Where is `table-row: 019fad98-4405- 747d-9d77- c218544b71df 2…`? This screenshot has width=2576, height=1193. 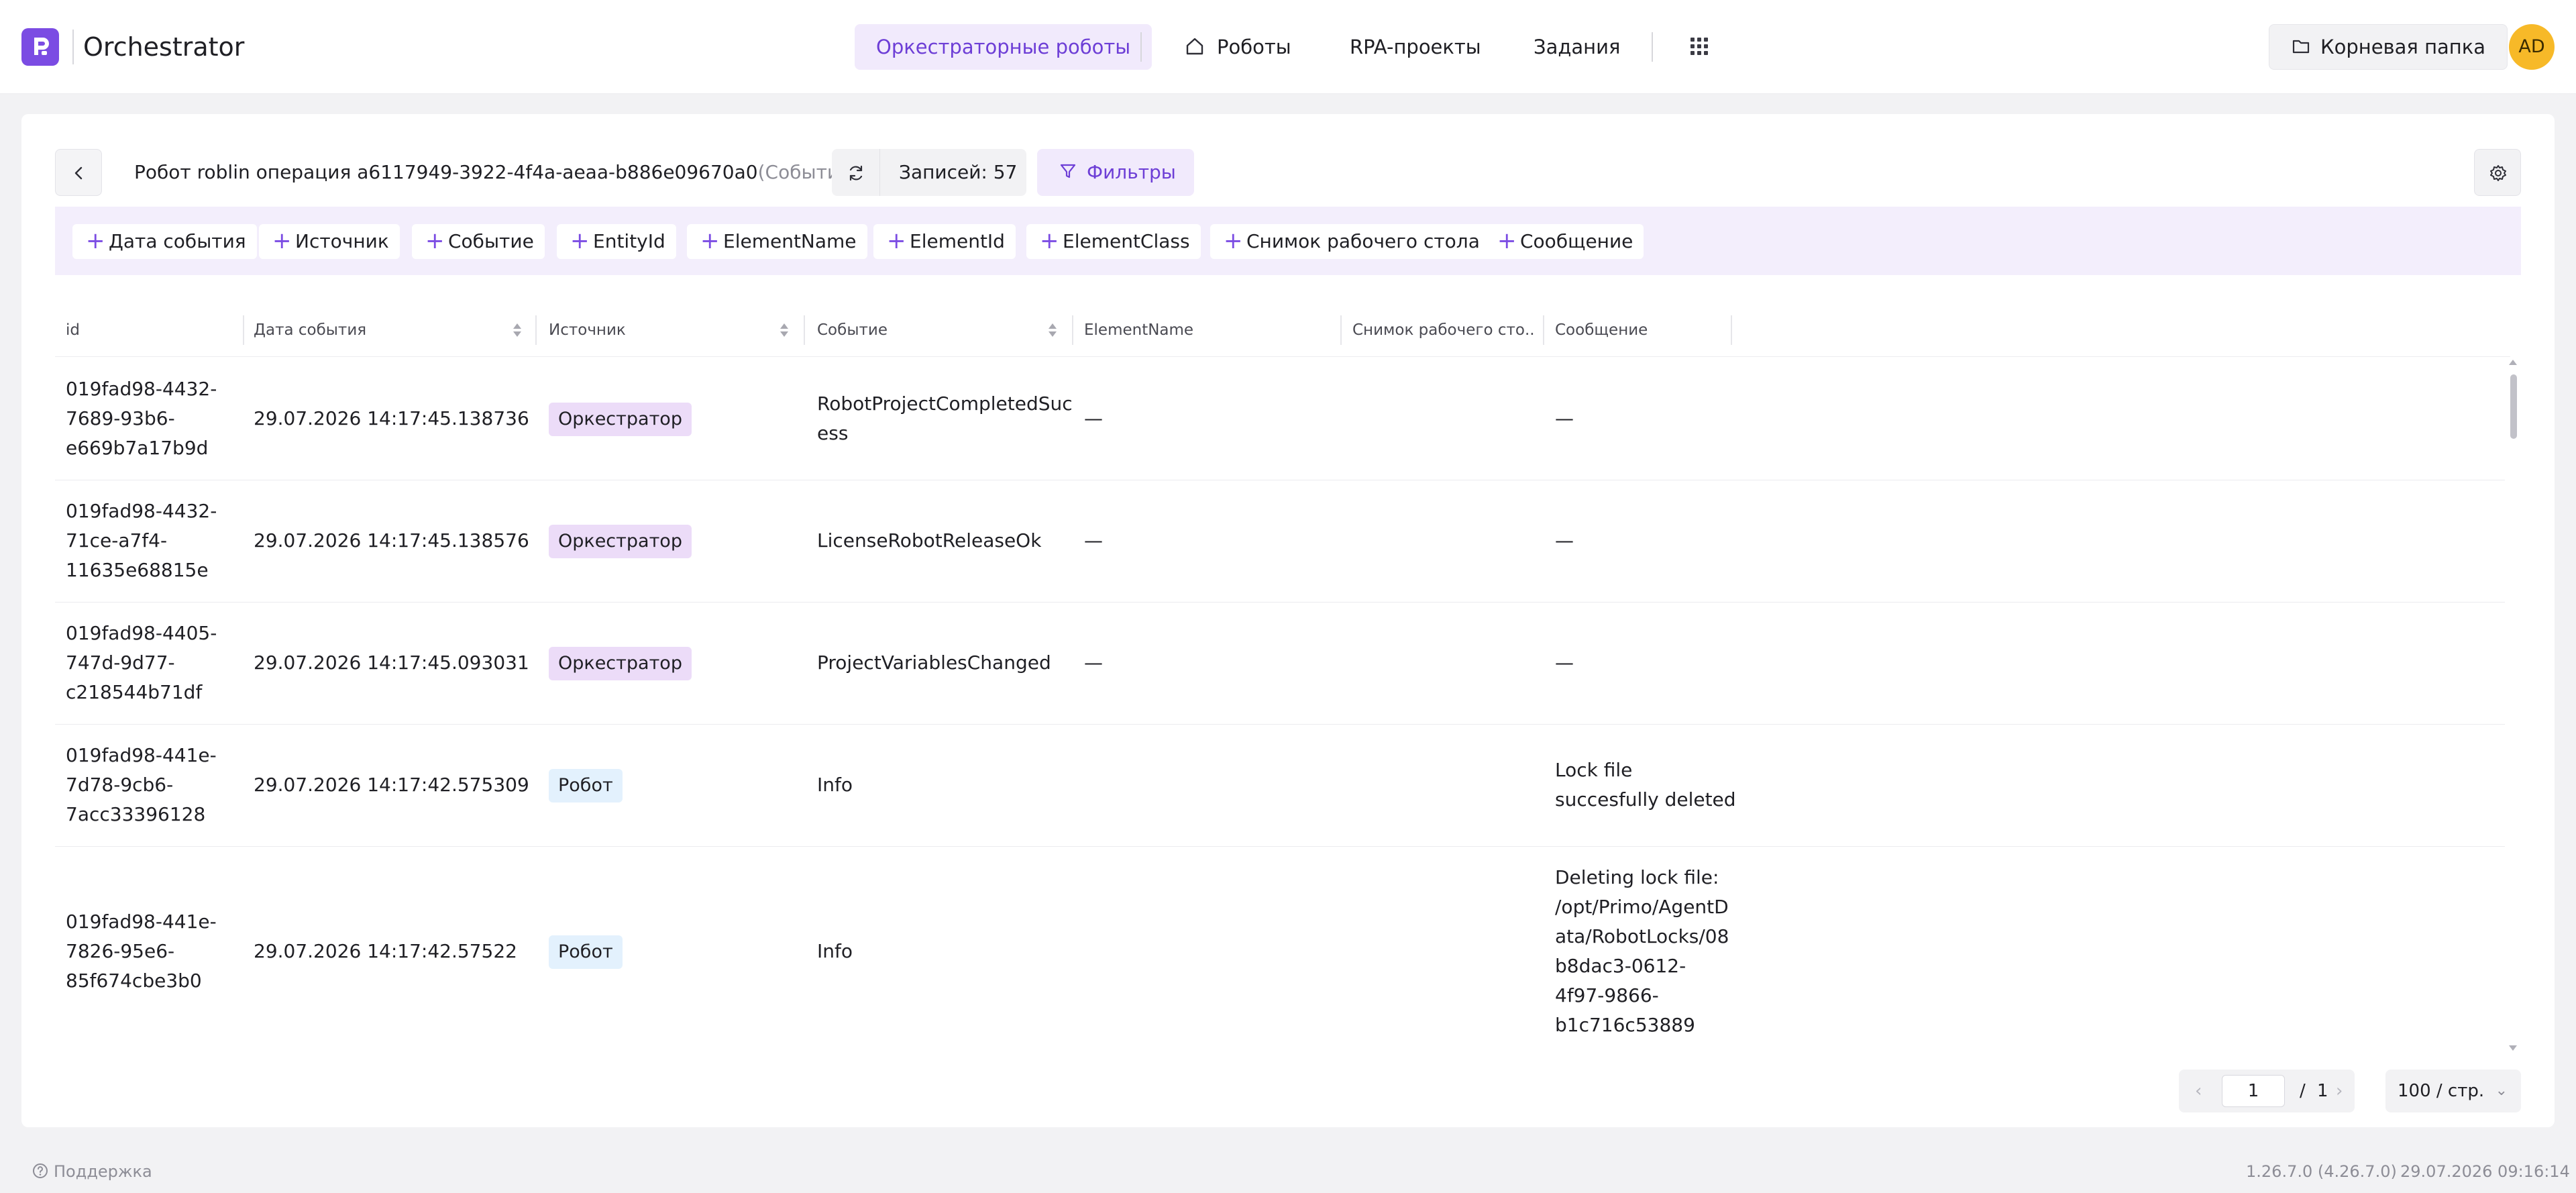
table-row: 019fad98-4405- 747d-9d77- c218544b71df 2… is located at coordinates (1280, 664).